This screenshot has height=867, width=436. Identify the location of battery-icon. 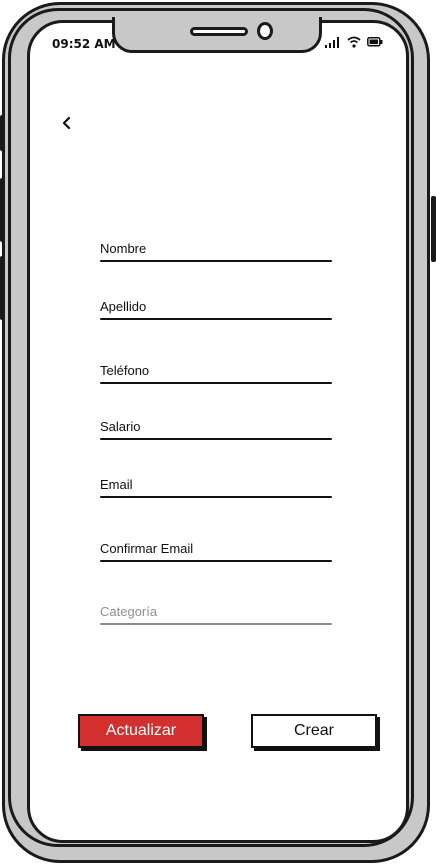
(375, 42).